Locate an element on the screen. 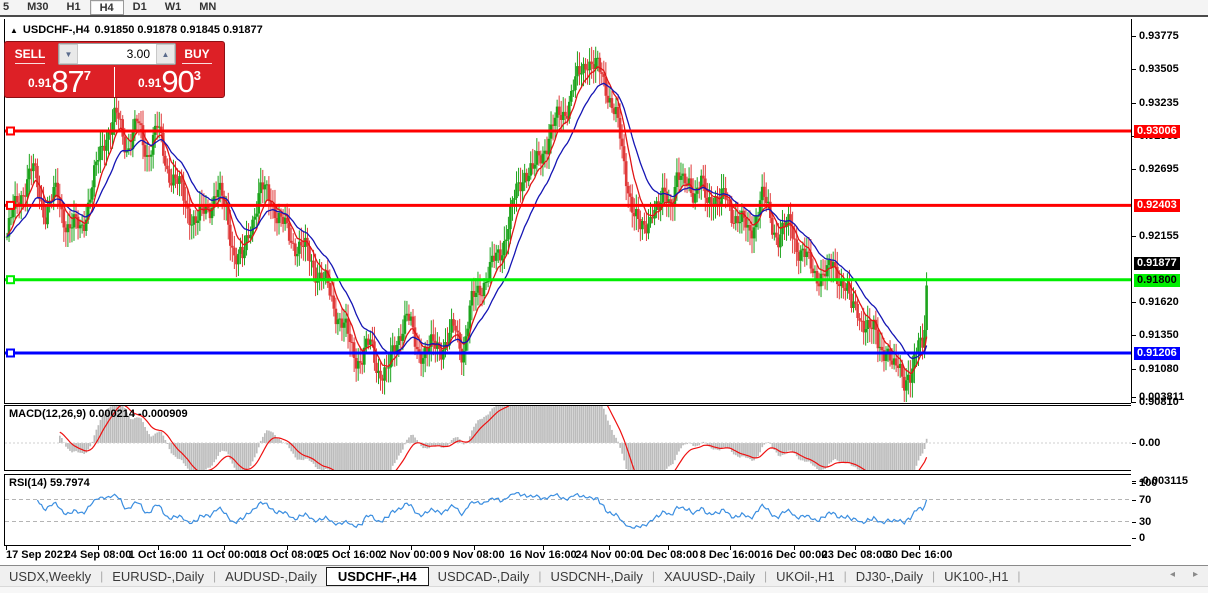 The image size is (1208, 593). price-tick-label: 0.93505 is located at coordinates (1159, 69).